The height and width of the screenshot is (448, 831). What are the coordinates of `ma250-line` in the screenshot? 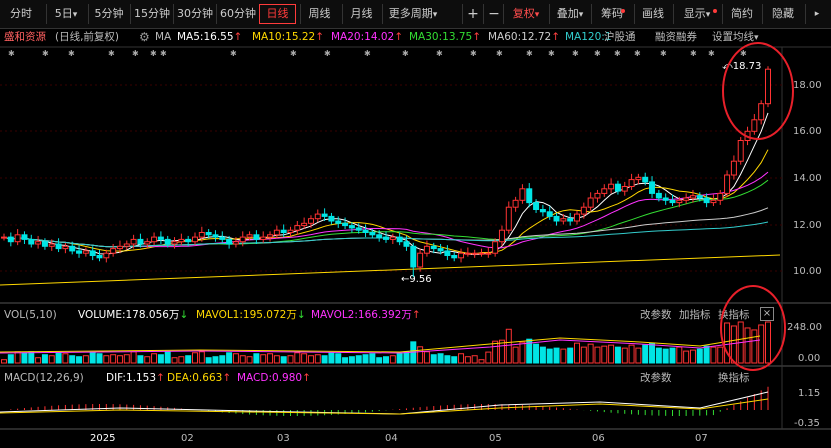 It's located at (390, 270).